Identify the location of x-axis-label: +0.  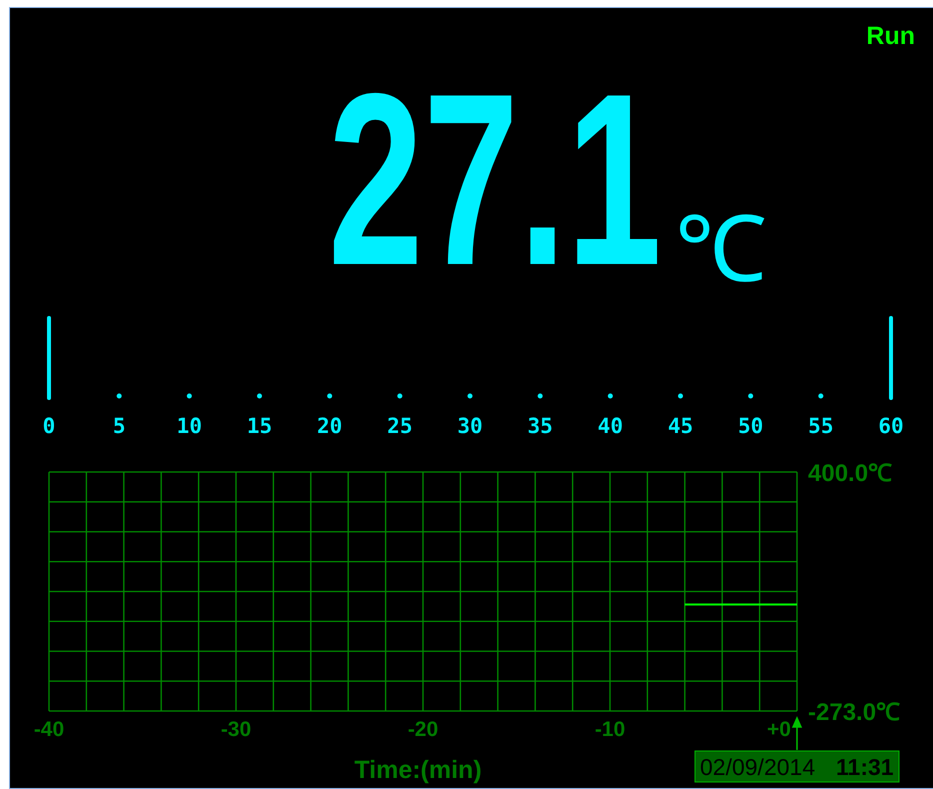
(779, 729).